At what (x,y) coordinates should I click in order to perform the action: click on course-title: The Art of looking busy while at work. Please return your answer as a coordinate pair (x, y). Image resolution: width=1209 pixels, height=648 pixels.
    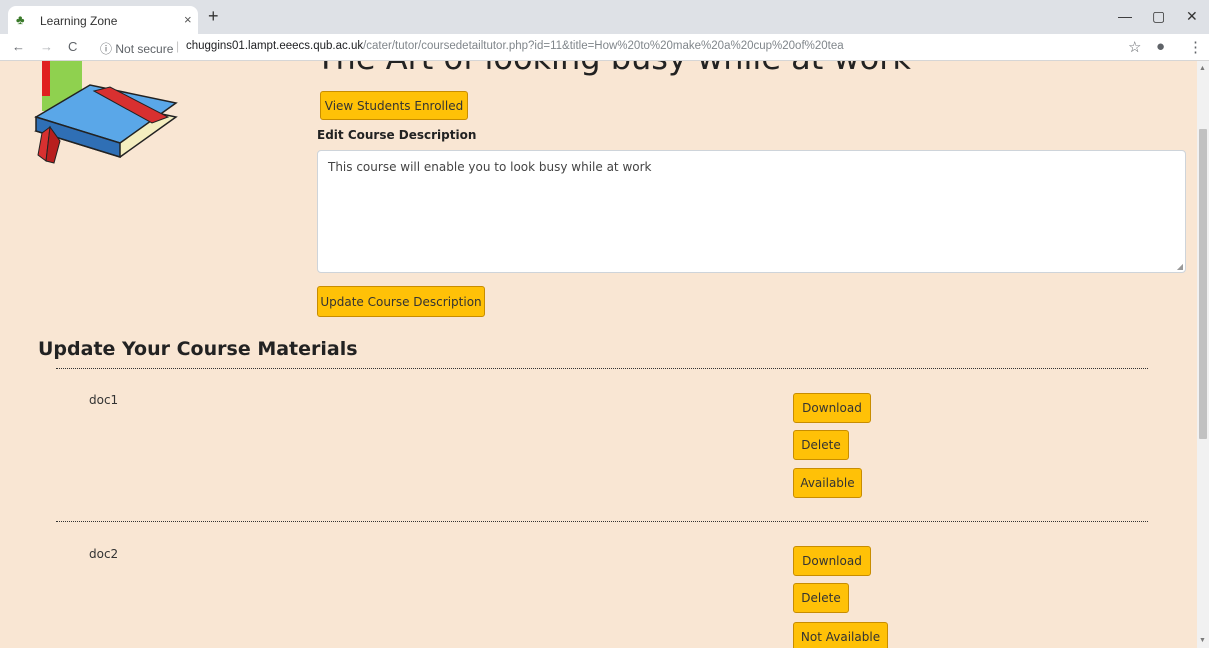
    Looking at the image, I should click on (613, 69).